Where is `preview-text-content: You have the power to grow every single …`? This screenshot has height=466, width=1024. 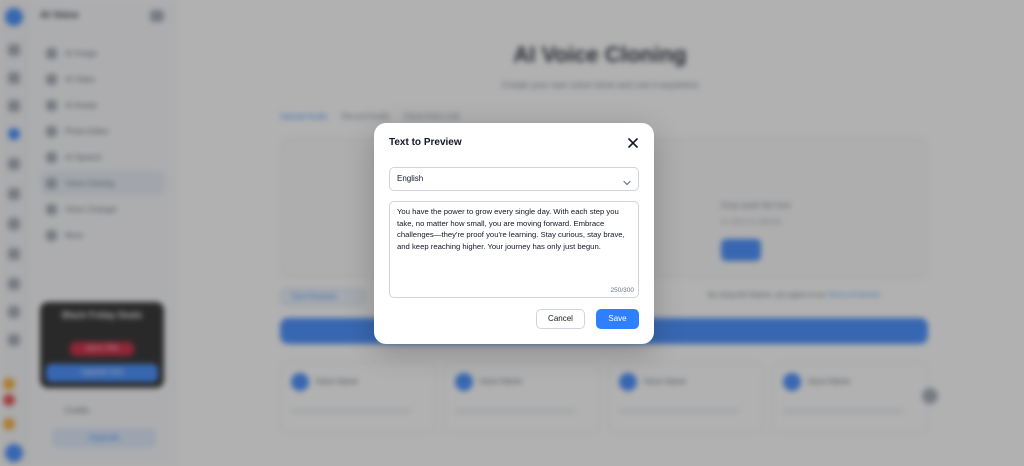 preview-text-content: You have the power to grow every single … is located at coordinates (511, 229).